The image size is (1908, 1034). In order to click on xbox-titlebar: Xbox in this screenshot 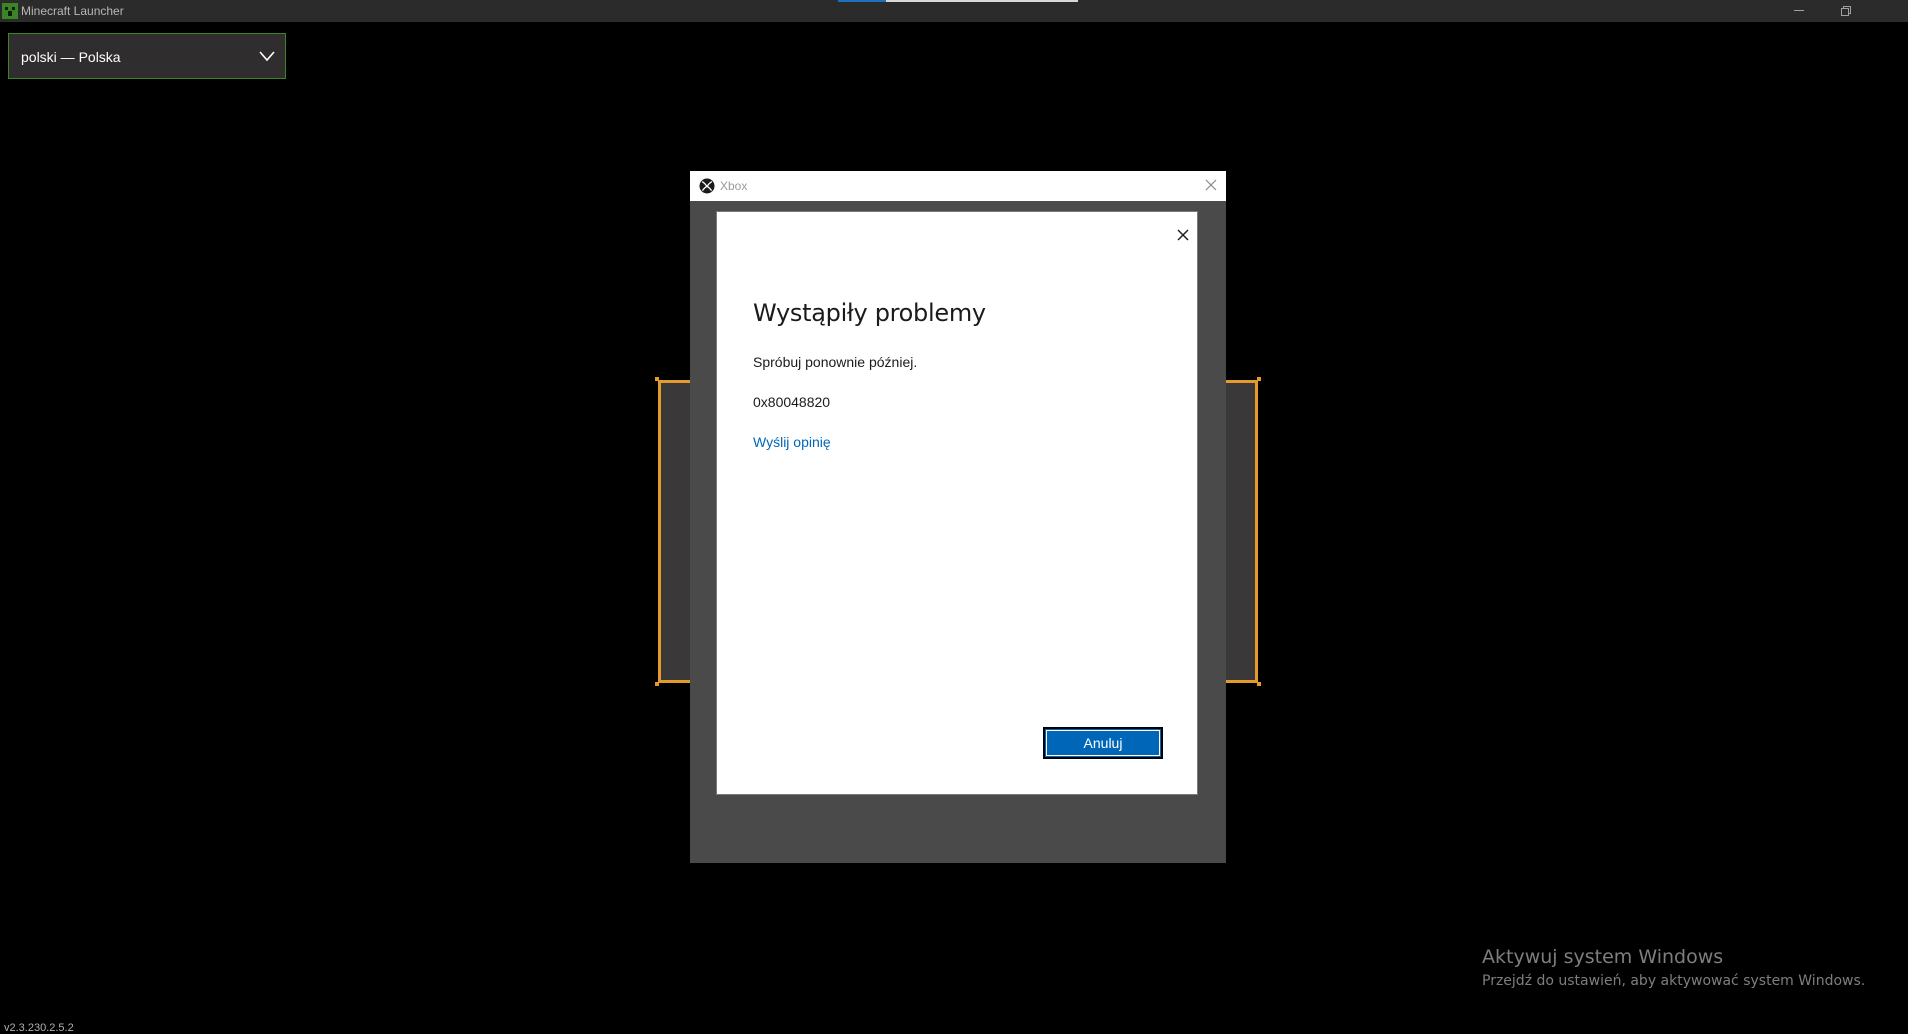, I will do `click(958, 186)`.